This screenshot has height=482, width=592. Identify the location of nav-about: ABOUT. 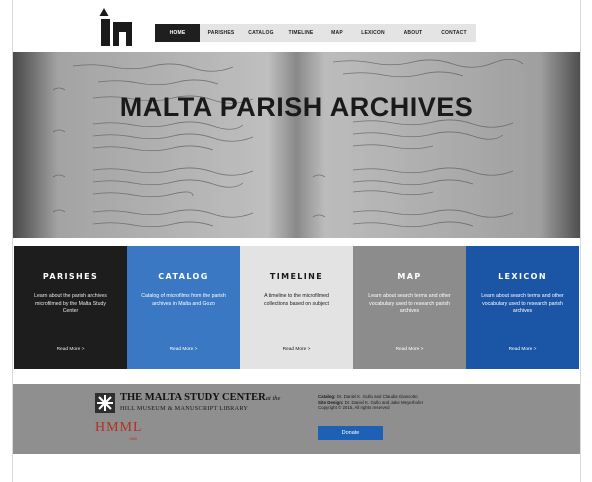
(413, 33).